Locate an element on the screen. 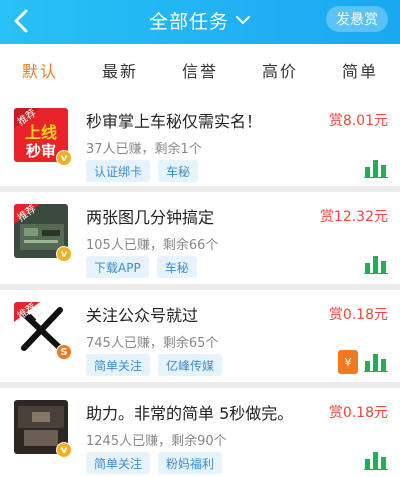 The width and height of the screenshot is (400, 477). sort-tabs: 默认 最新 信誉 高价 简单 is located at coordinates (200, 70).